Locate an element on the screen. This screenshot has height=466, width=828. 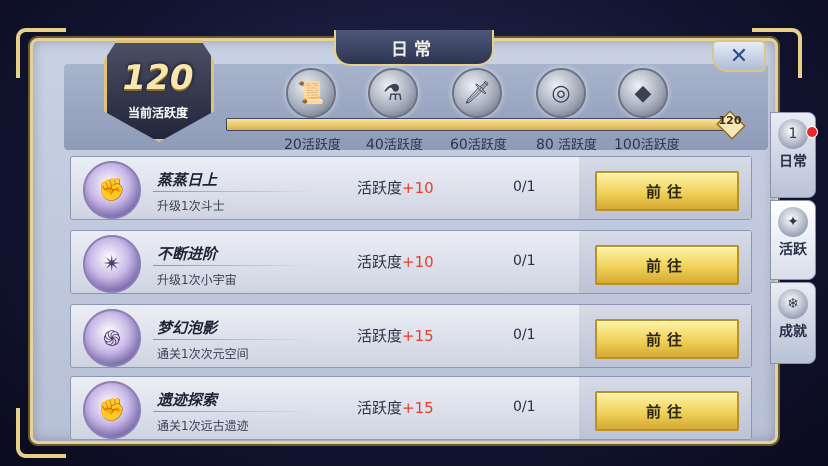
milestone-label: 100活跃度 is located at coordinates (647, 145).